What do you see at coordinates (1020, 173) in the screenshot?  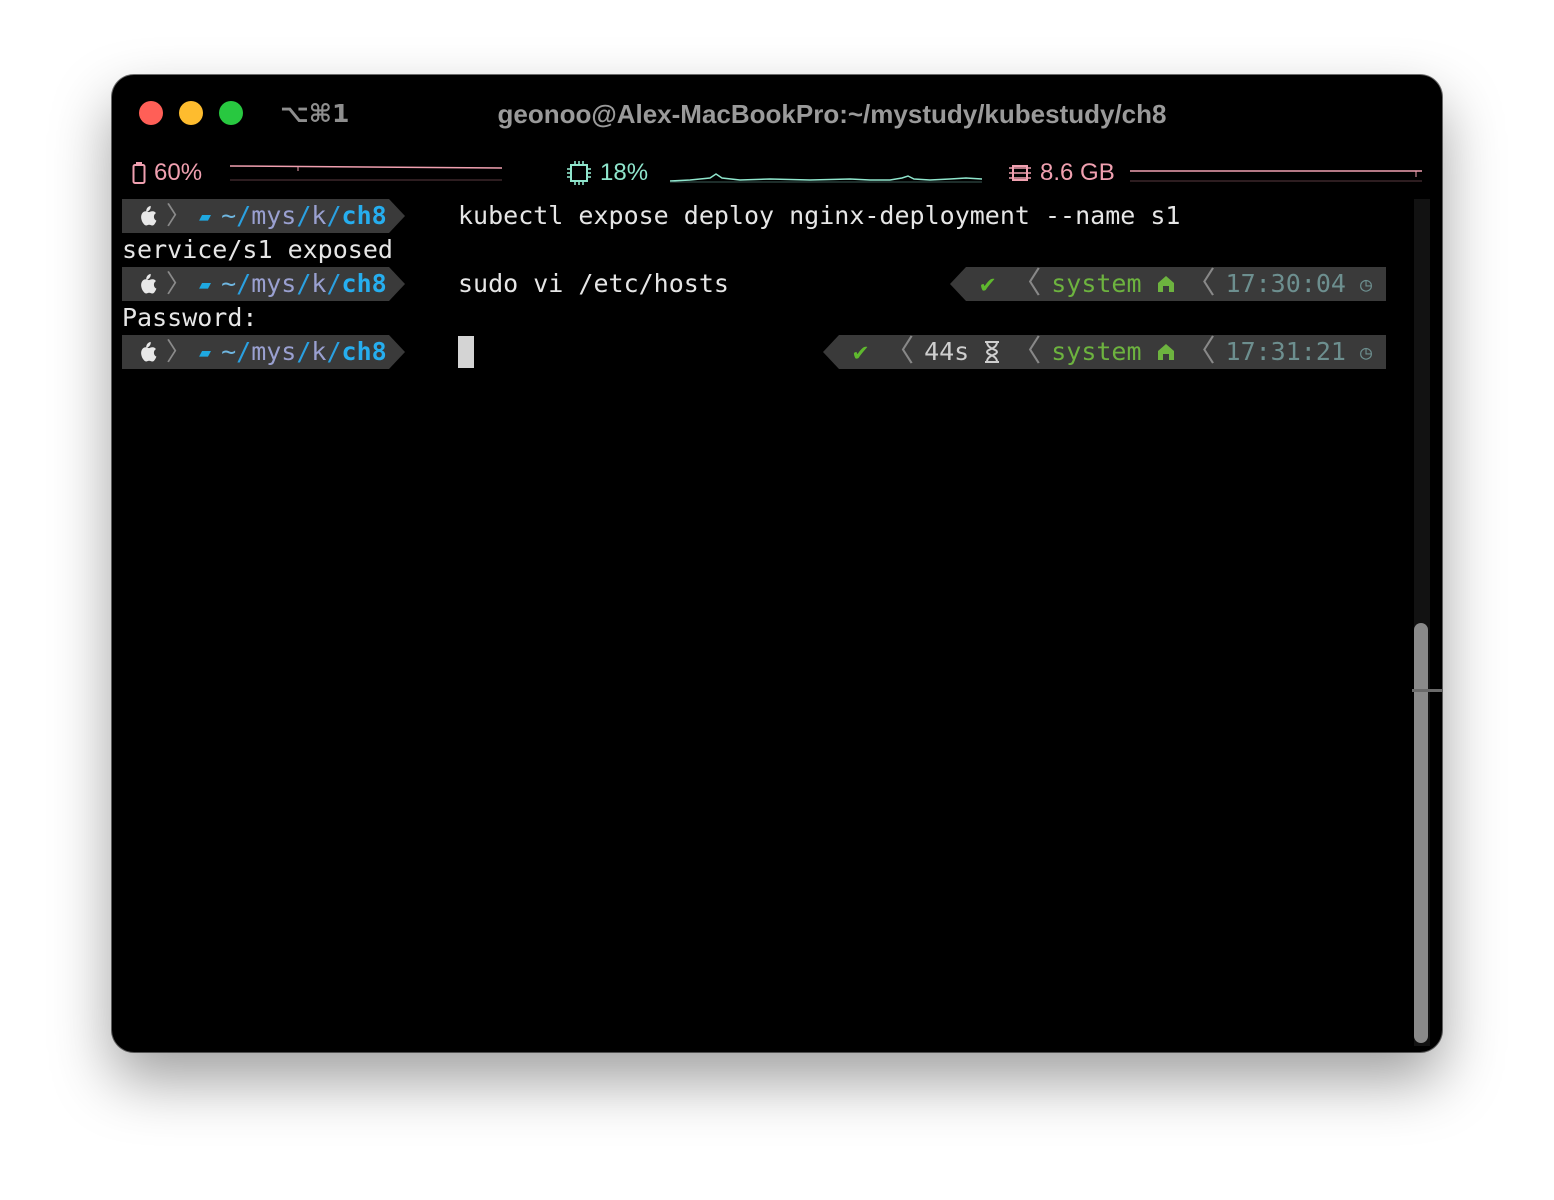 I see `memory-icon` at bounding box center [1020, 173].